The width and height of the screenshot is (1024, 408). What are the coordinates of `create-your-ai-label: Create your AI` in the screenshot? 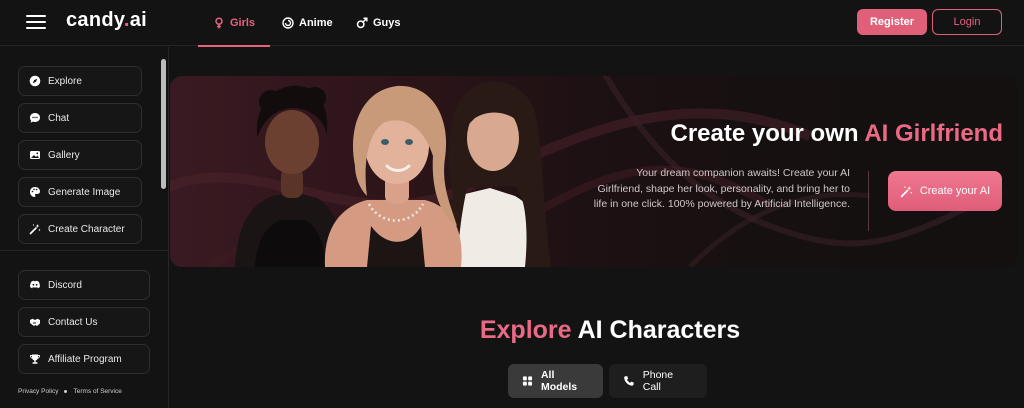 It's located at (955, 191).